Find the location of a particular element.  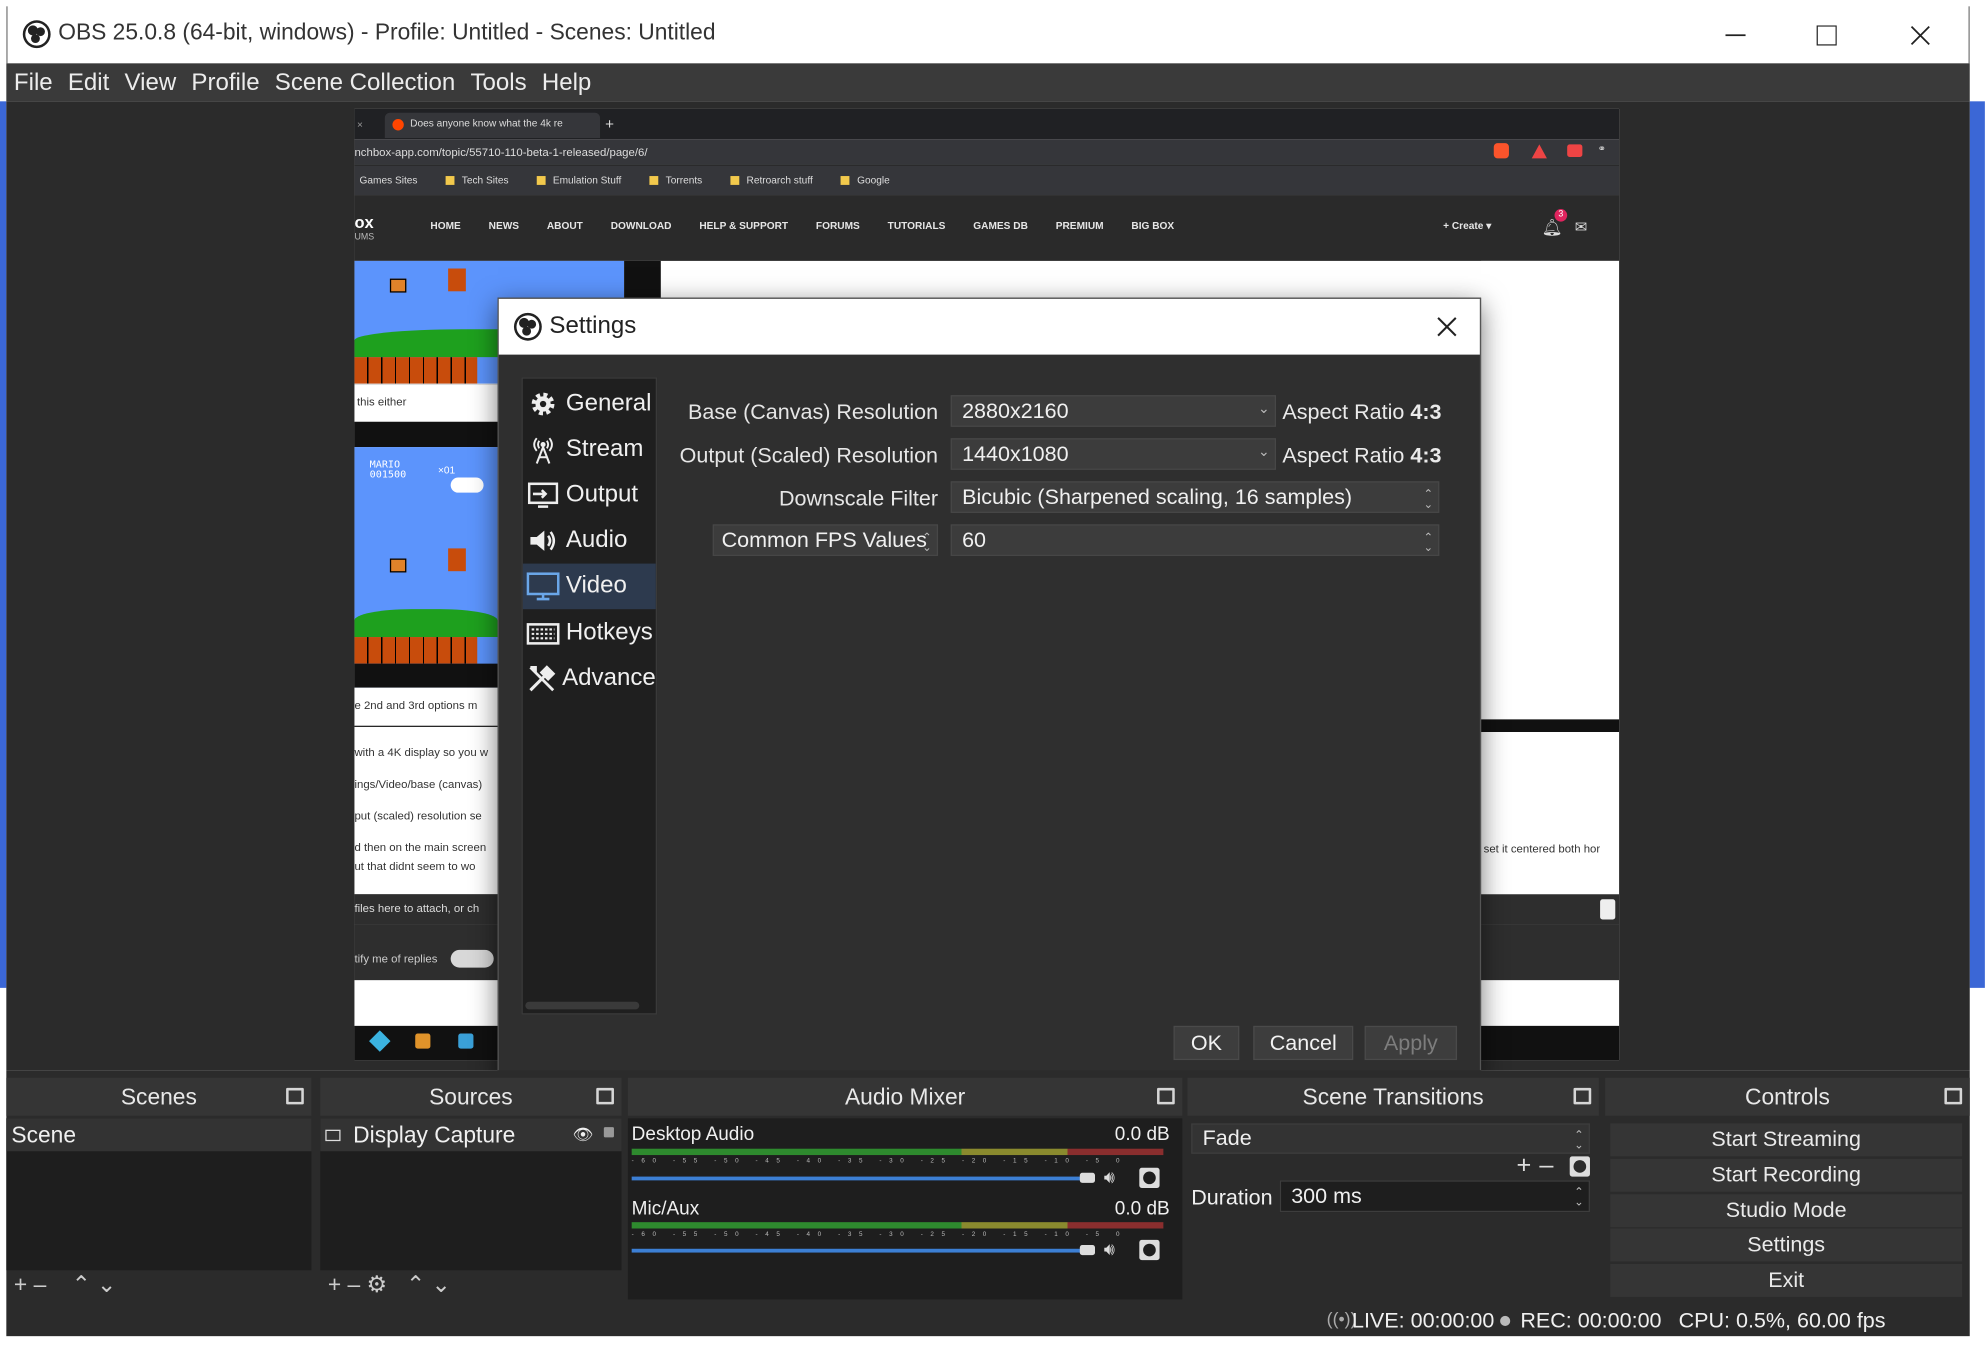

transition-select: Fade ⌃ ⌄ is located at coordinates (1390, 1138).